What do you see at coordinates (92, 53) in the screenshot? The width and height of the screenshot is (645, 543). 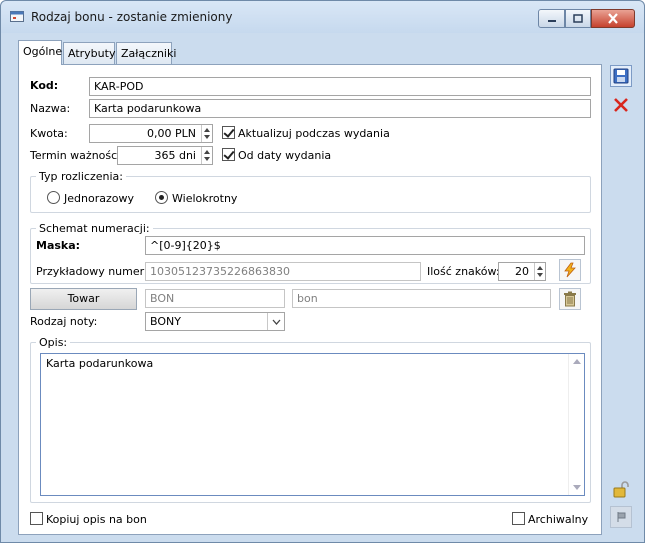 I see `tab-label: Atrybuty` at bounding box center [92, 53].